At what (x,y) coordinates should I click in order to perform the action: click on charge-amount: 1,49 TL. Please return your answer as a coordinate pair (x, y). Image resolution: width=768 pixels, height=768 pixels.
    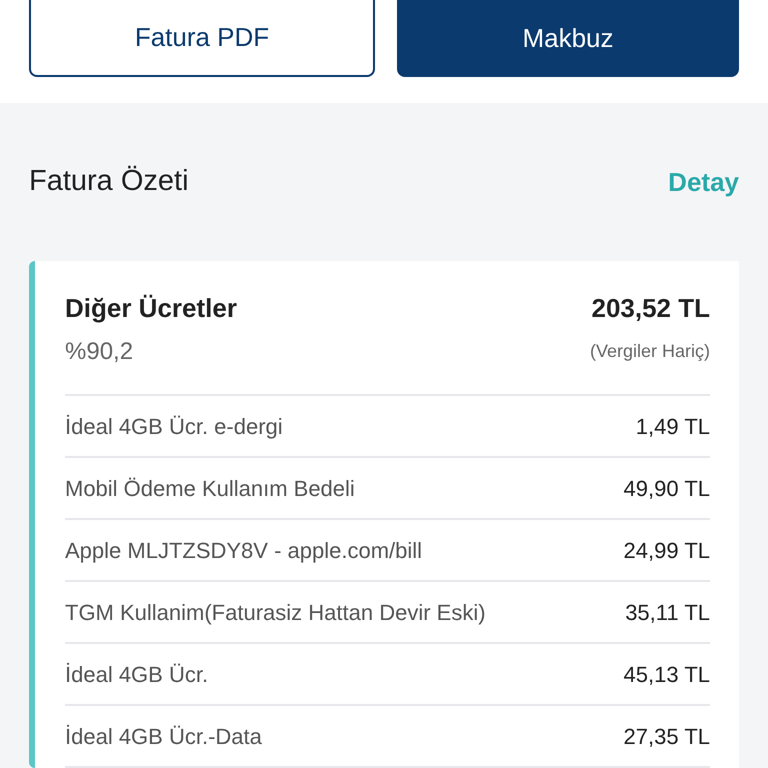
    Looking at the image, I should click on (673, 426).